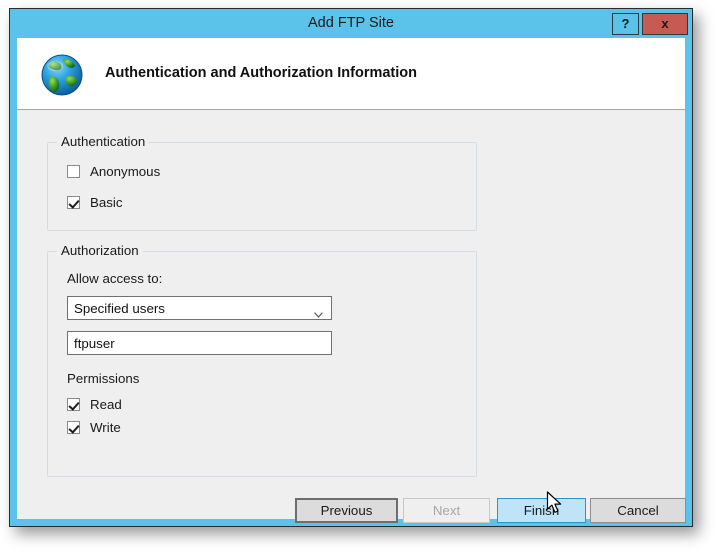  I want to click on checkbox-write-label: Write, so click(105, 427).